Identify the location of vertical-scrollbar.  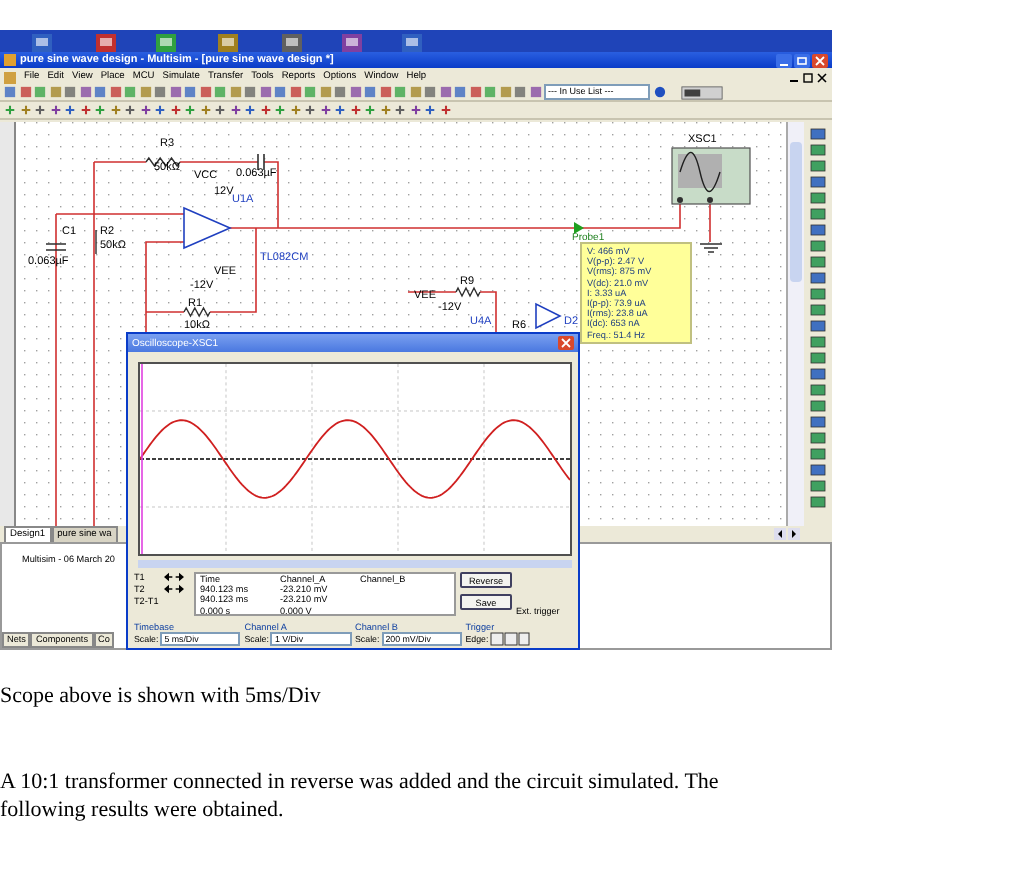
(795, 324).